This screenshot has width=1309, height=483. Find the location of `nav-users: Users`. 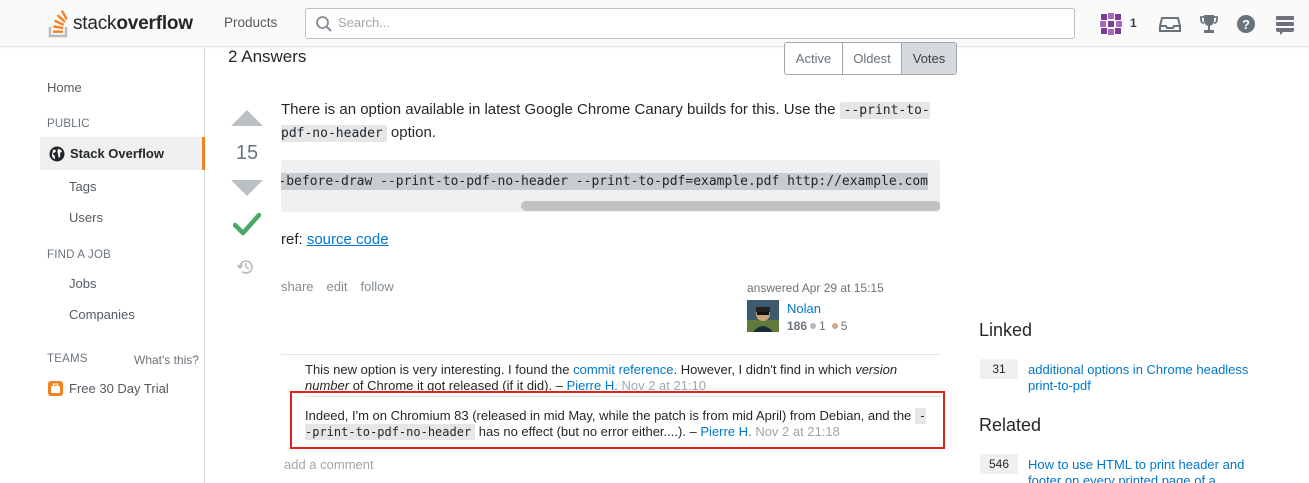

nav-users: Users is located at coordinates (86, 217).